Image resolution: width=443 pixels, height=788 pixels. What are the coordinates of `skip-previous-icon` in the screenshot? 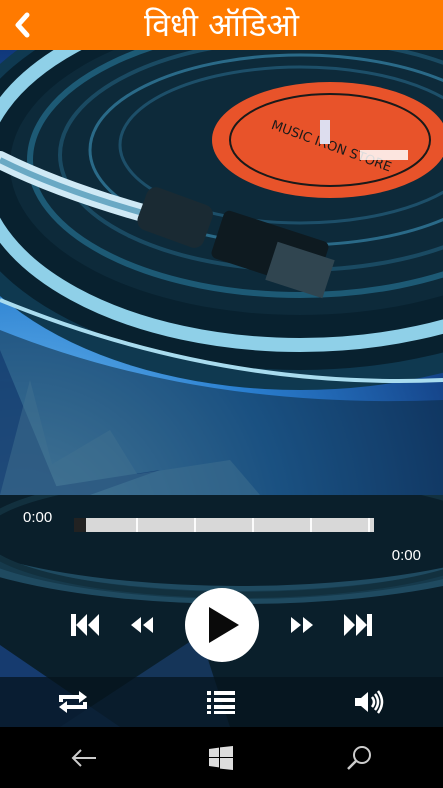 It's located at (85, 625).